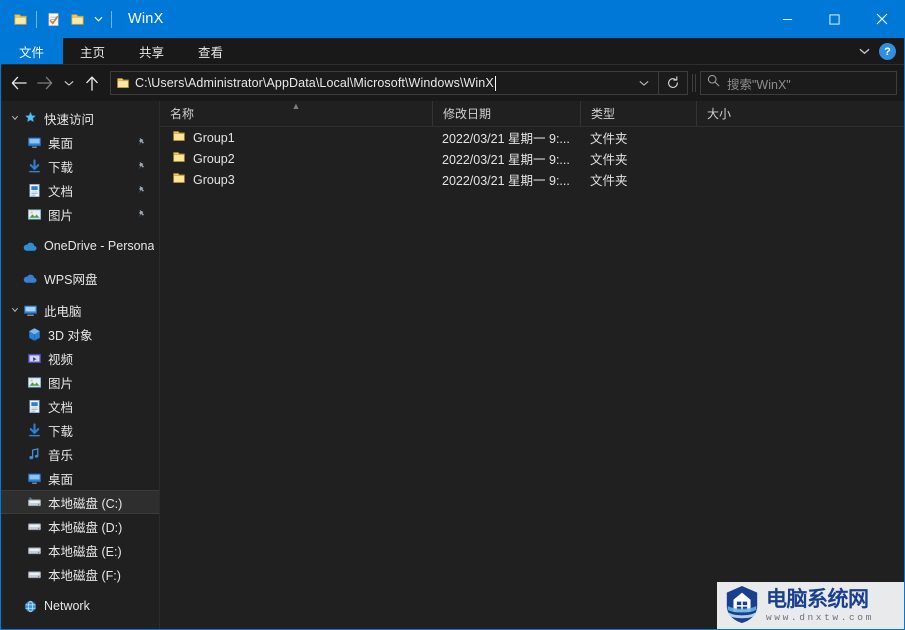  Describe the element at coordinates (79, 334) in the screenshot. I see `sidebar-item-3d-objects: 3D 对象` at that location.